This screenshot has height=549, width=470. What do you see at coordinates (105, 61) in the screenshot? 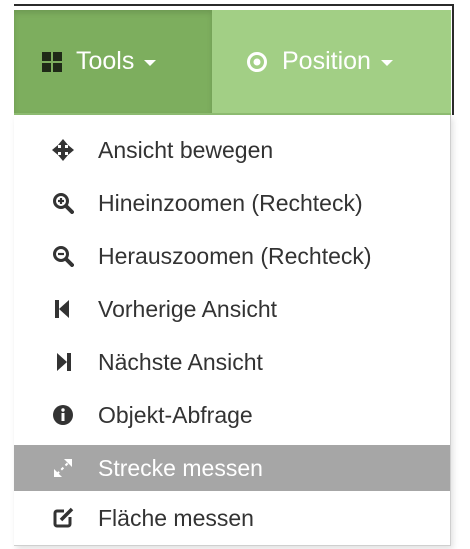
I see `tools-label: Tools` at bounding box center [105, 61].